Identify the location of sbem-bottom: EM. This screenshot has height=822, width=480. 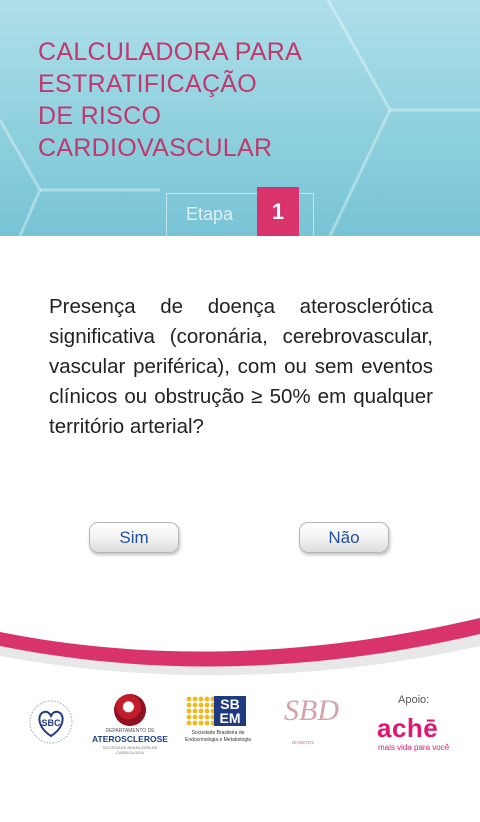
(230, 718).